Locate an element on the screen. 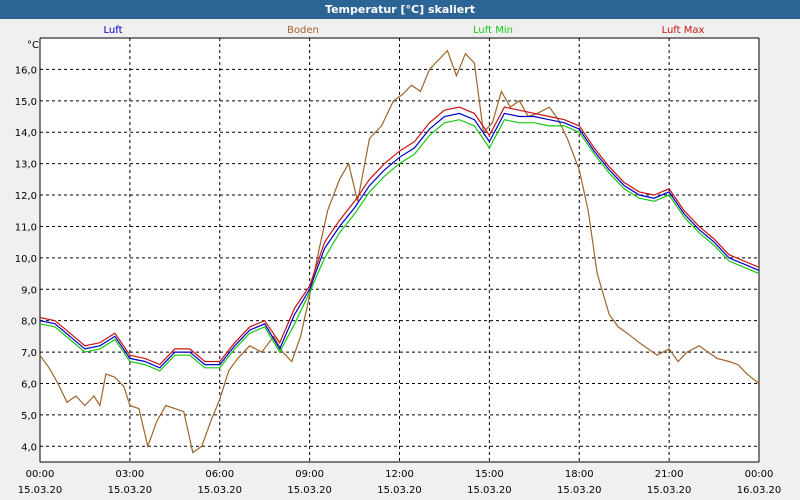 The height and width of the screenshot is (500, 800). y-tick-label: 10,0 is located at coordinates (26, 259).